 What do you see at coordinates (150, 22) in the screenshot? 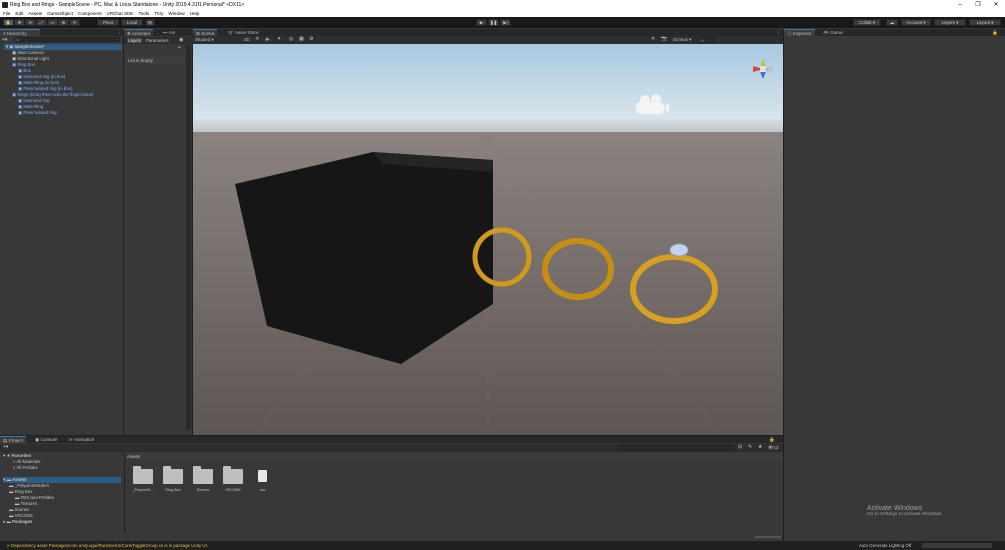
I see `snap-icon: ⊞` at bounding box center [150, 22].